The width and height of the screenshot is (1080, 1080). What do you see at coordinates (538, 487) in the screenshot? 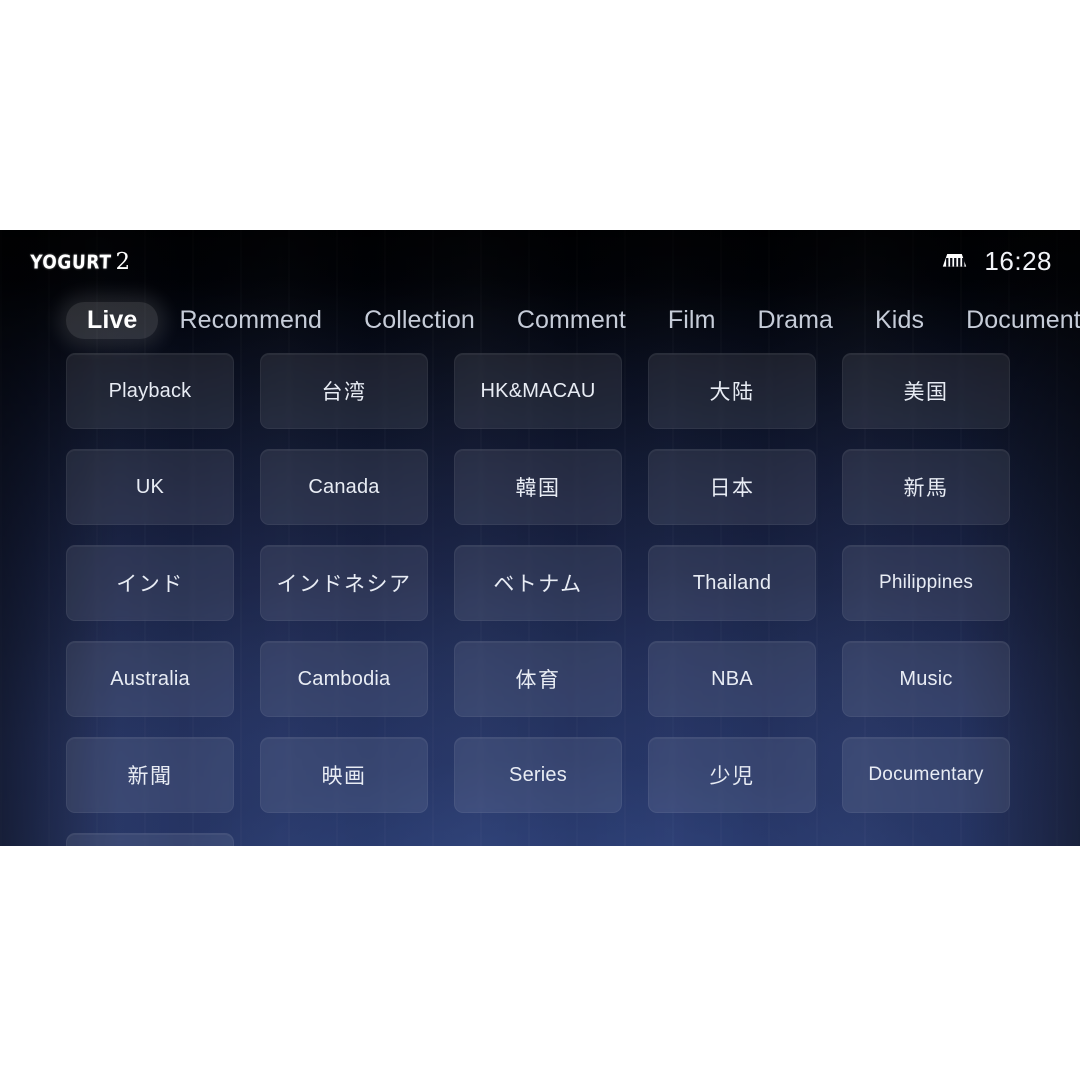
I see `category-tile: 韓国` at bounding box center [538, 487].